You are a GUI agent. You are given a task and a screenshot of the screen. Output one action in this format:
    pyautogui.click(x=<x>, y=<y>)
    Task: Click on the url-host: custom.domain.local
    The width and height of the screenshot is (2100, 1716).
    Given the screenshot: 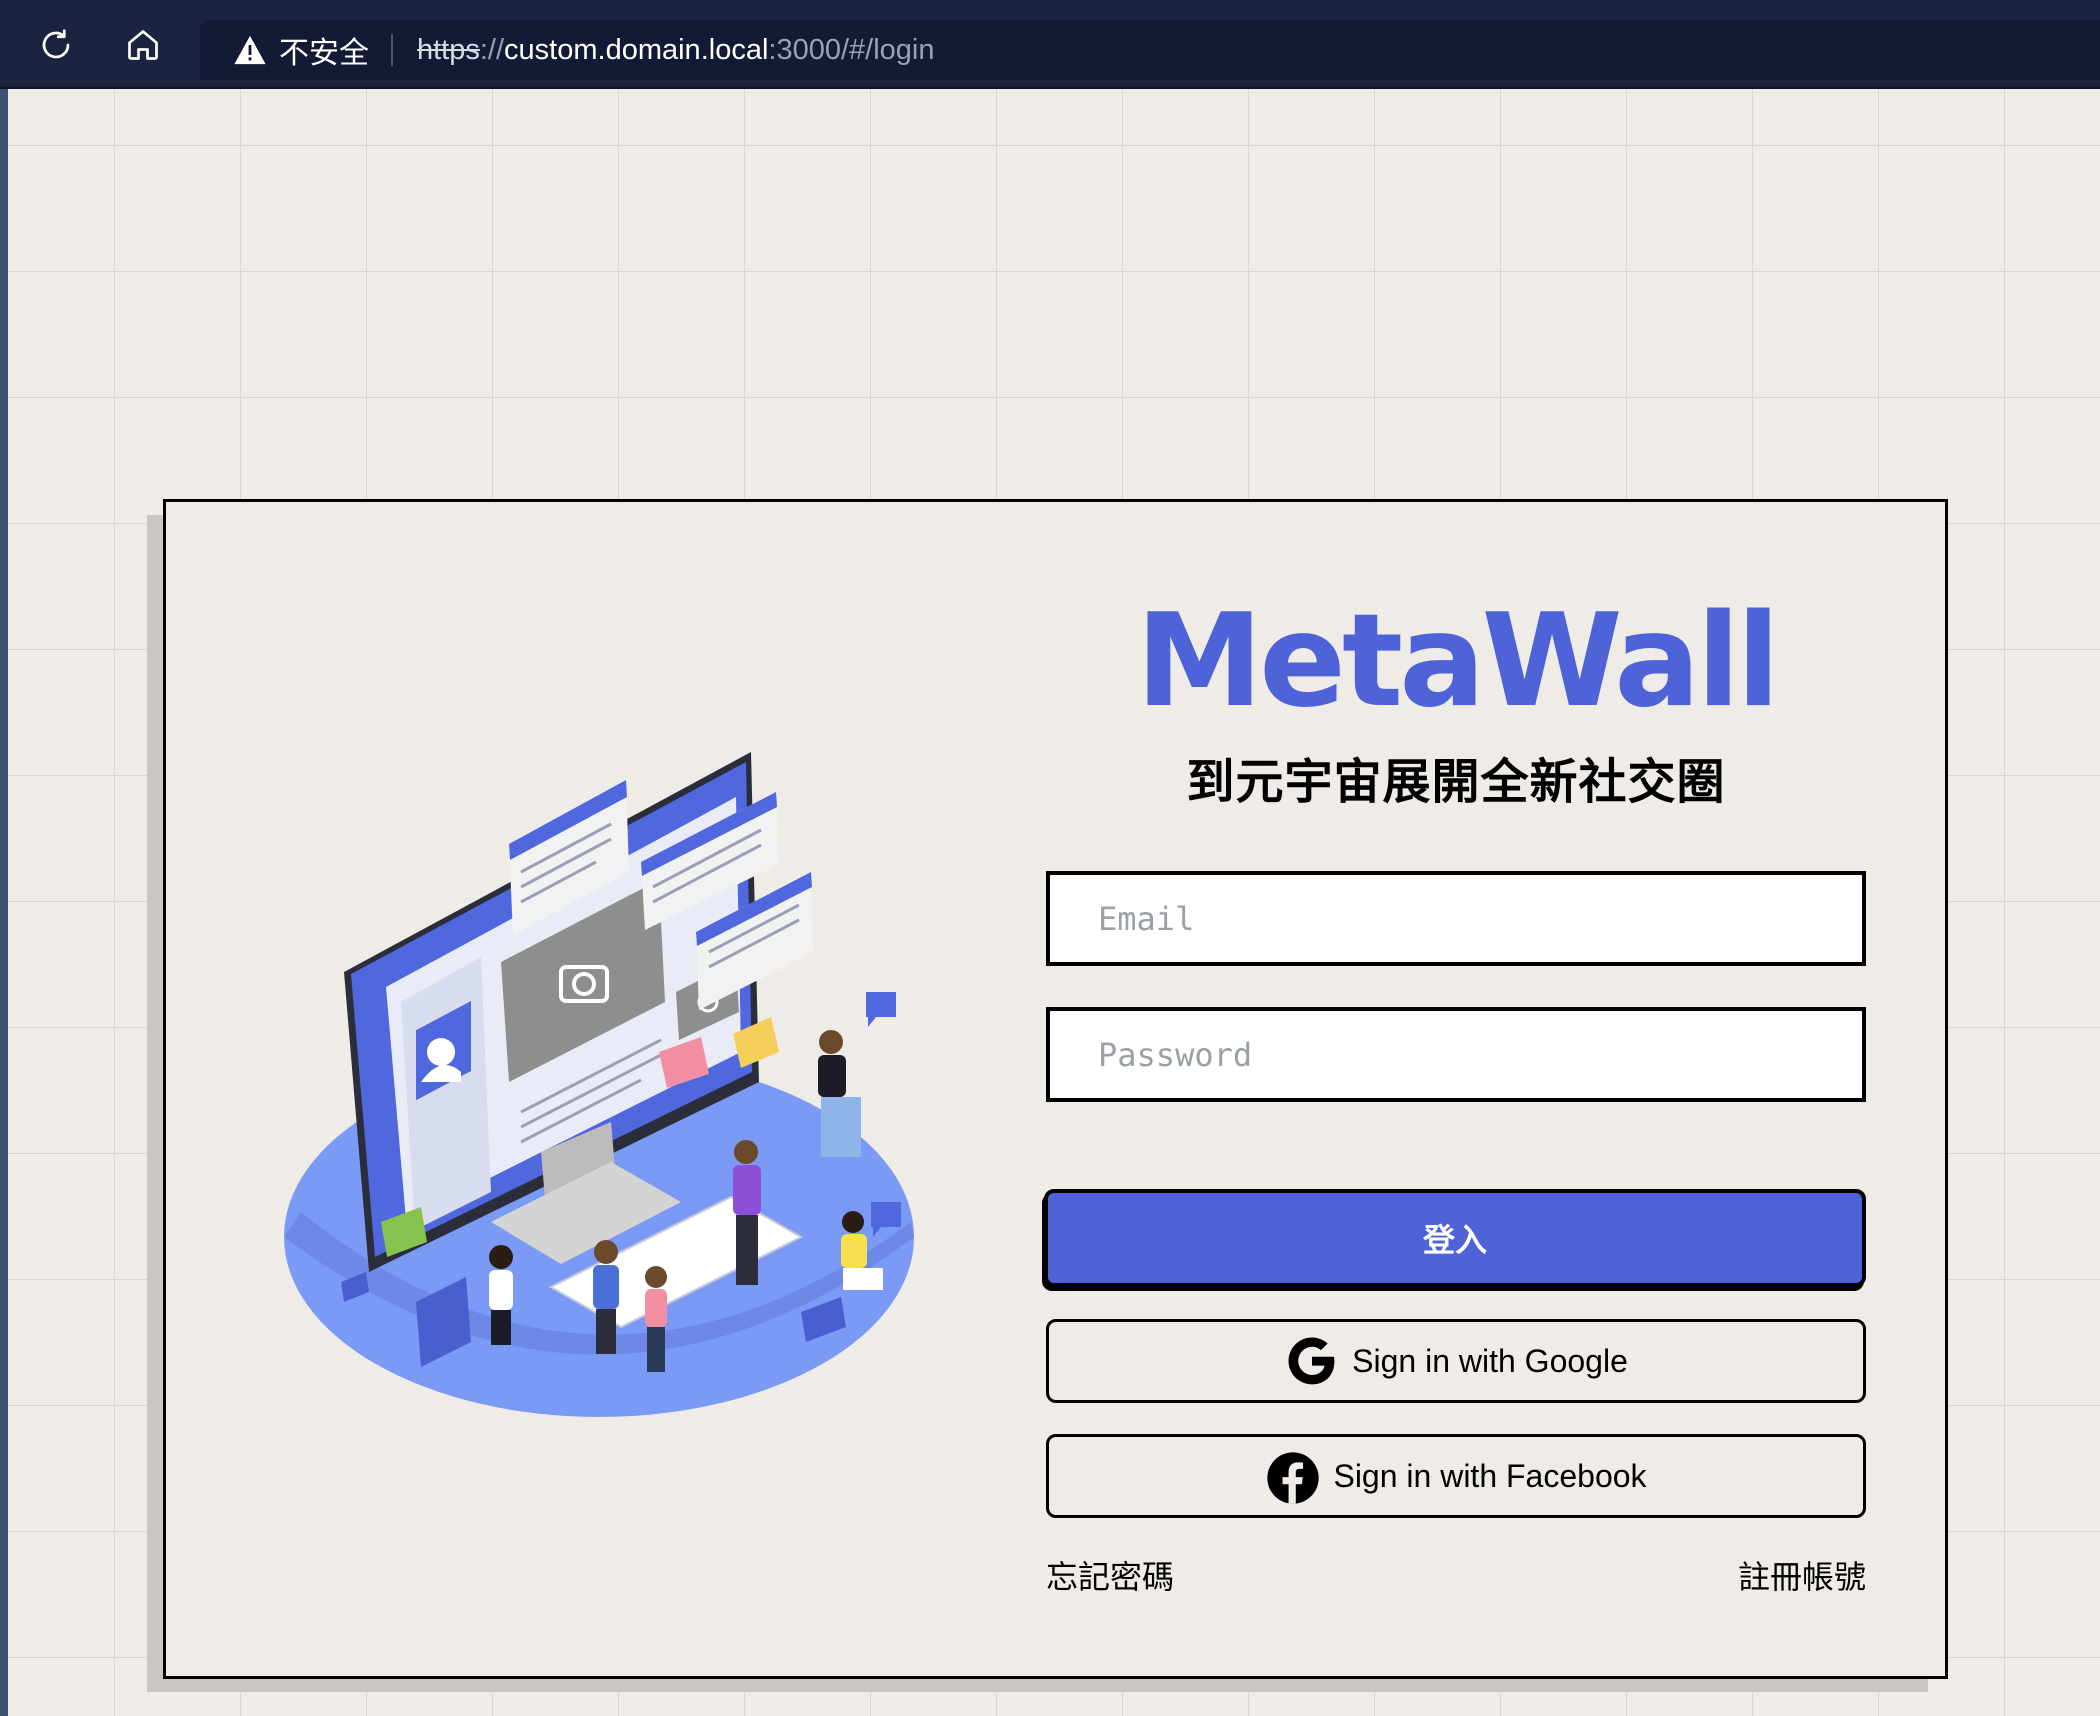 What is the action you would take?
    pyautogui.click(x=636, y=49)
    